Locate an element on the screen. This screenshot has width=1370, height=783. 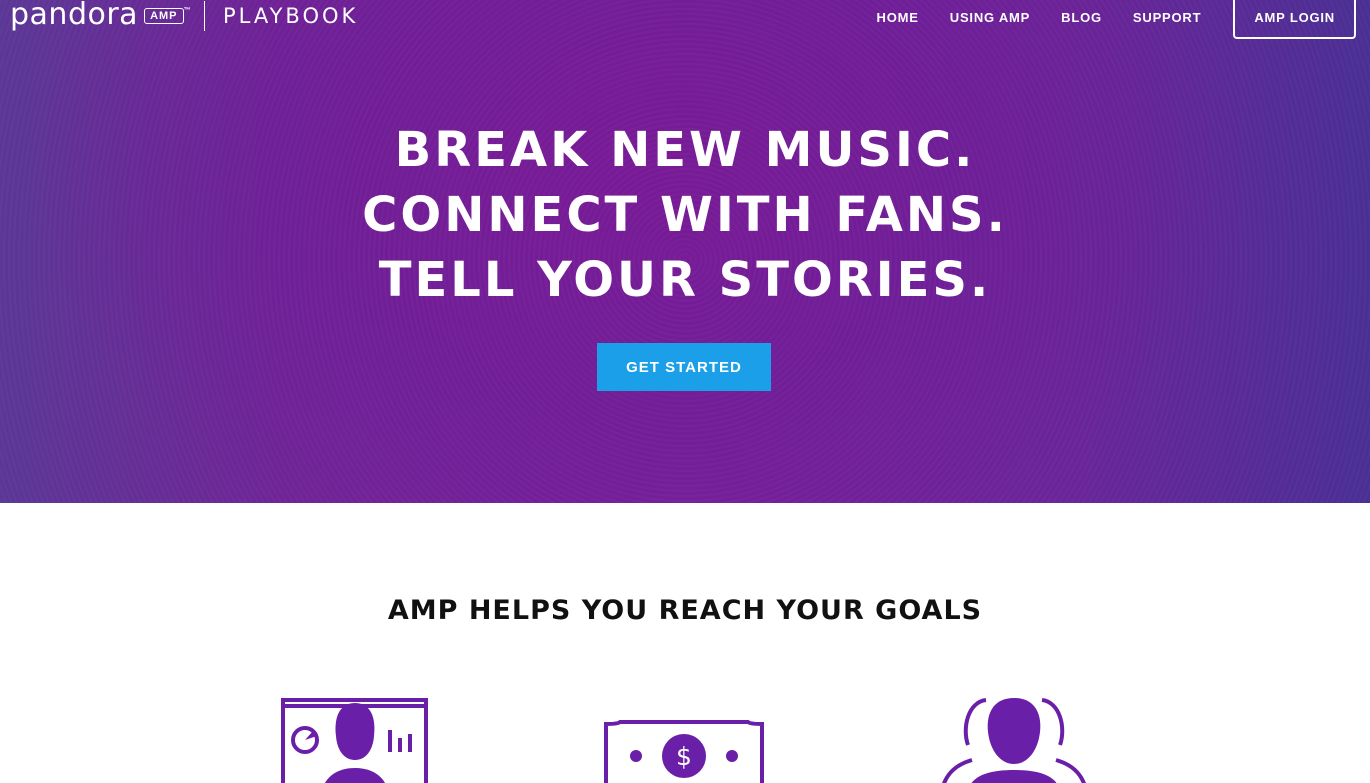
nav-home: HOME is located at coordinates (898, 12).